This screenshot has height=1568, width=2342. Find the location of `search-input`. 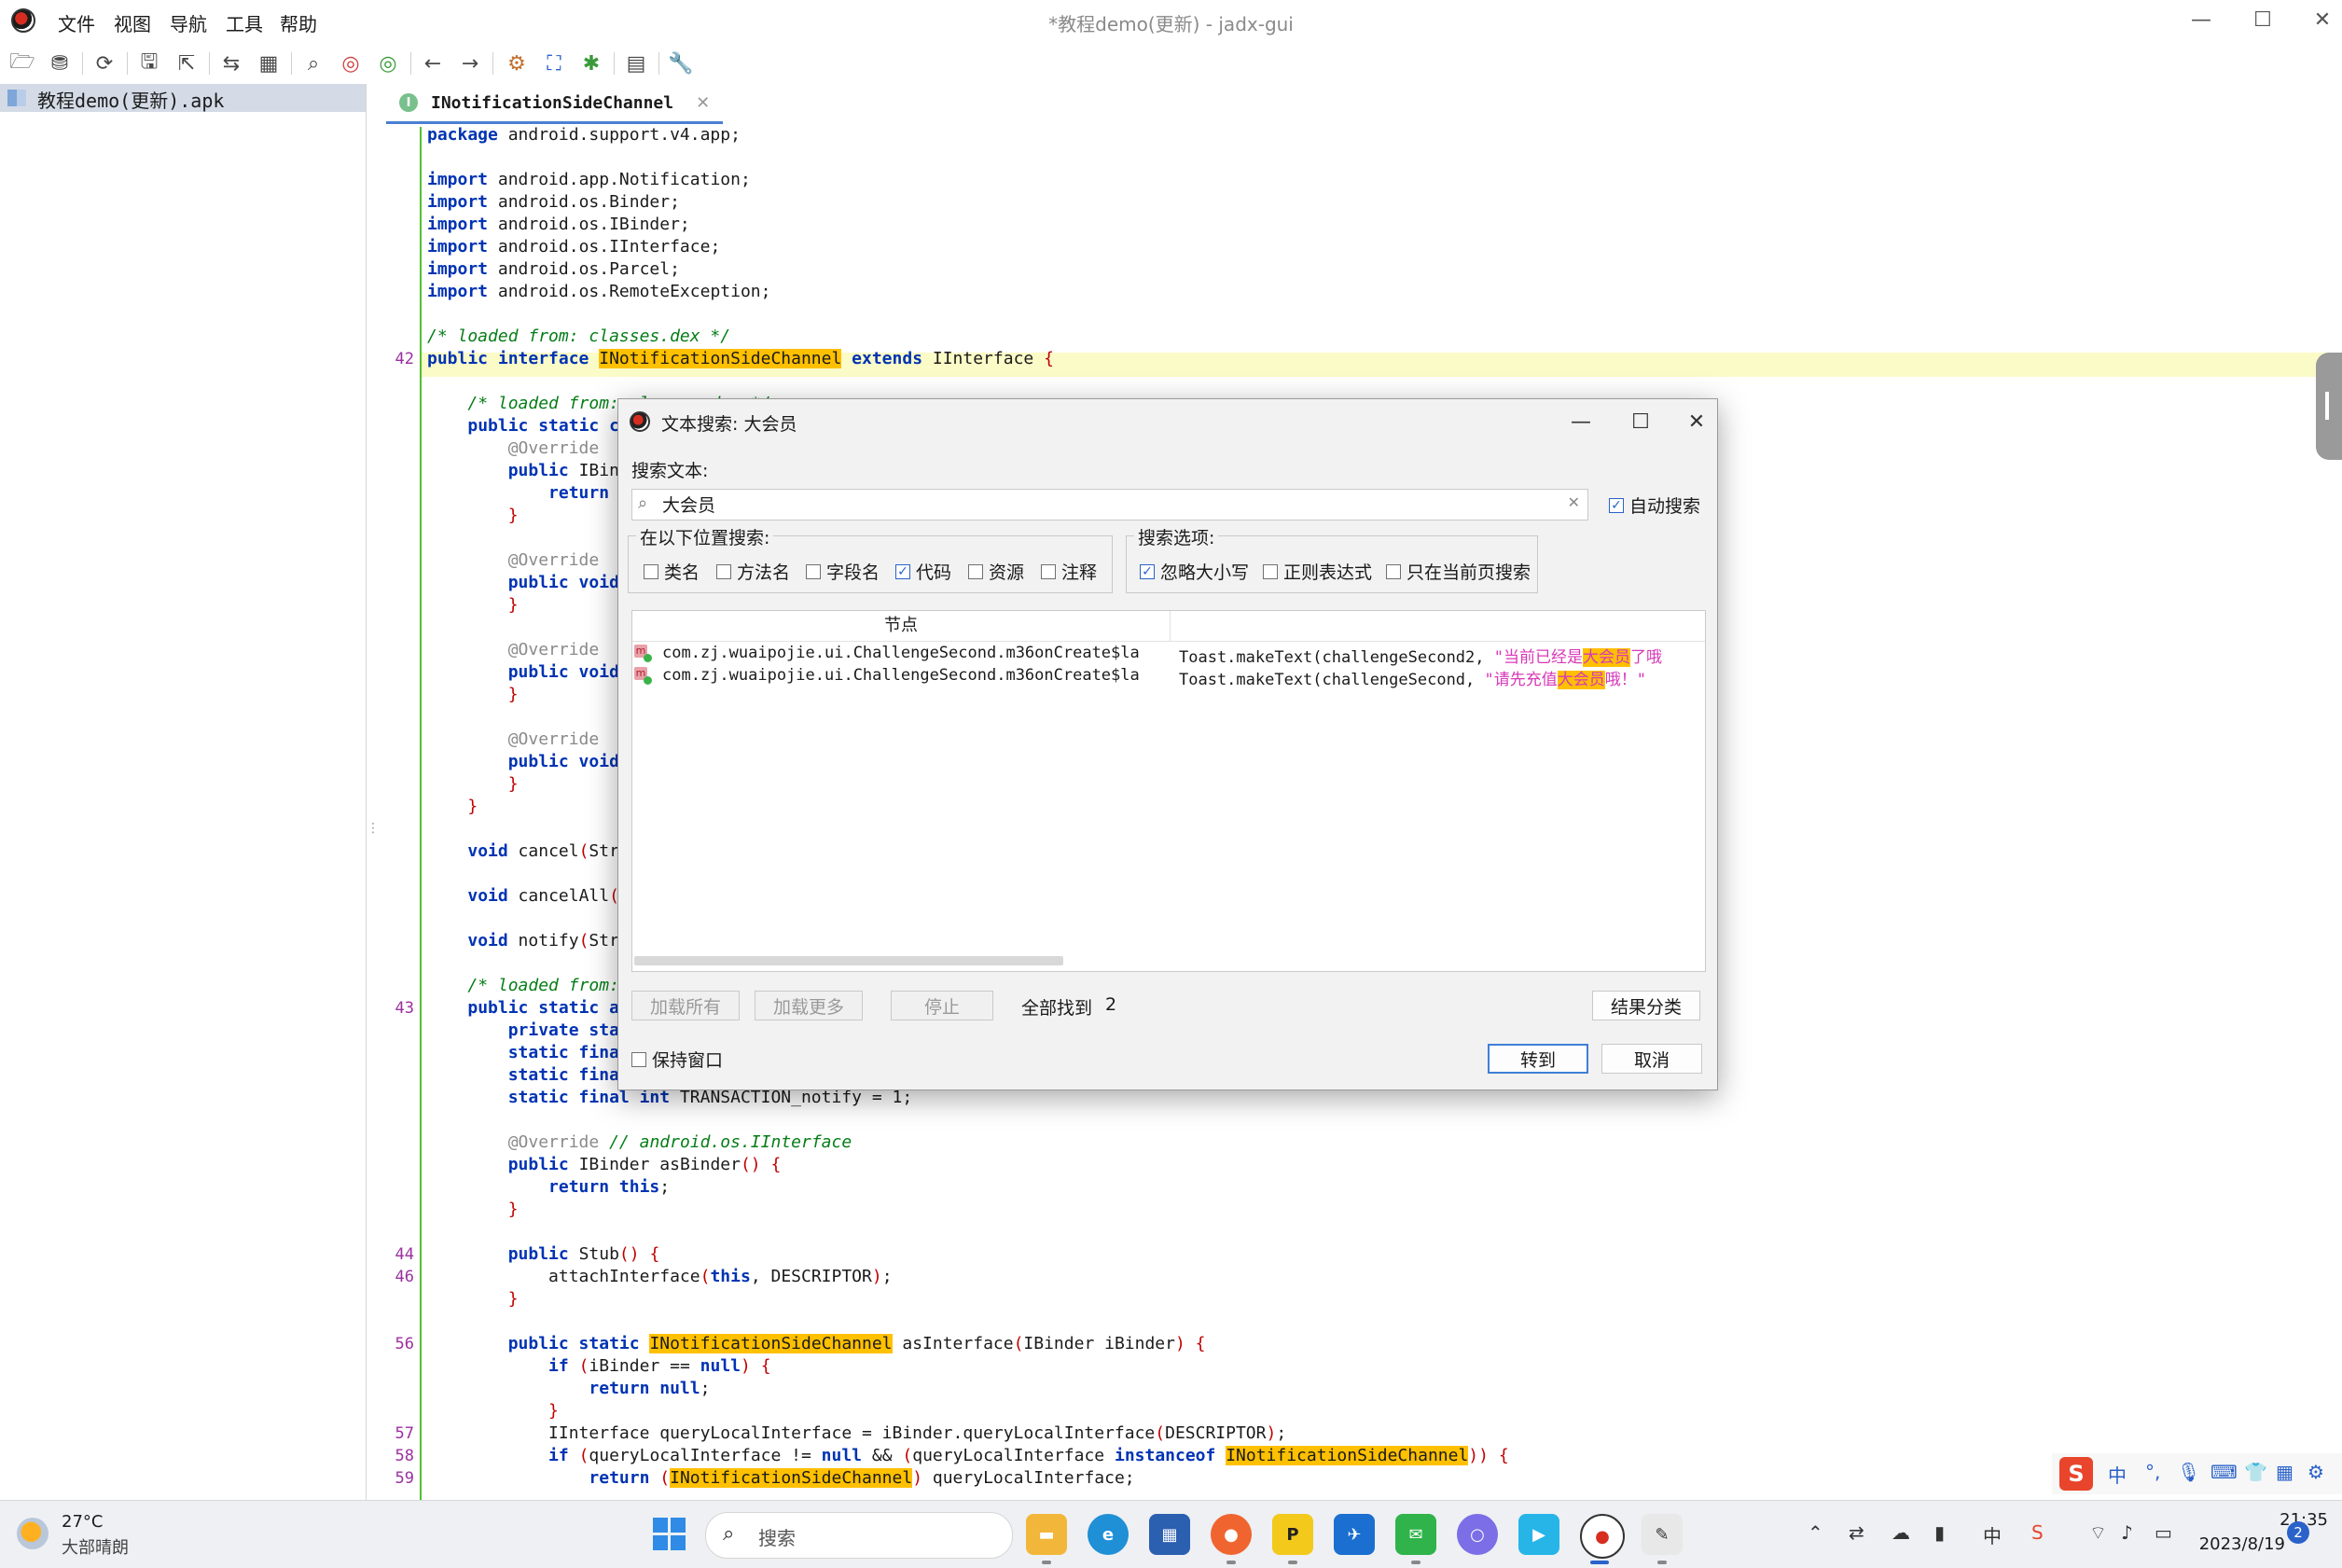

search-input is located at coordinates (1110, 504).